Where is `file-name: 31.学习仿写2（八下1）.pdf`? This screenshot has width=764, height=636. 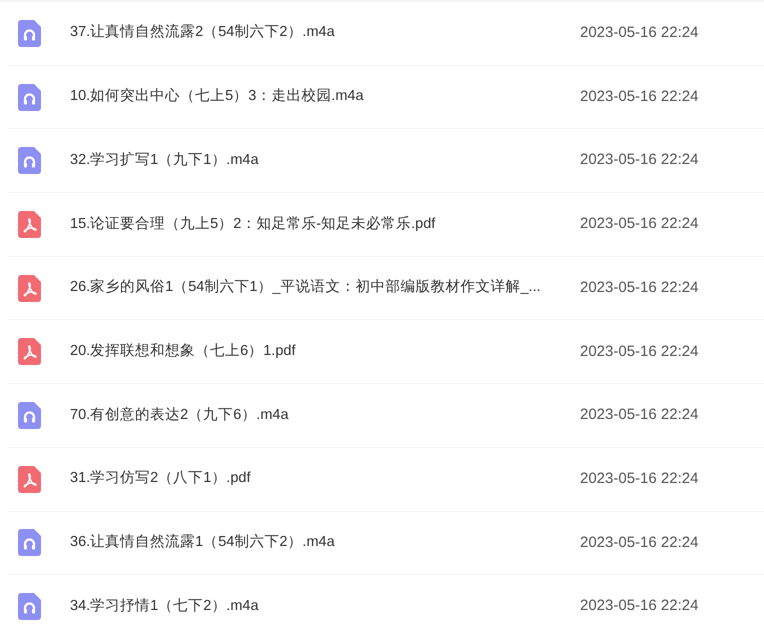
file-name: 31.学习仿写2（八下1）.pdf is located at coordinates (325, 479).